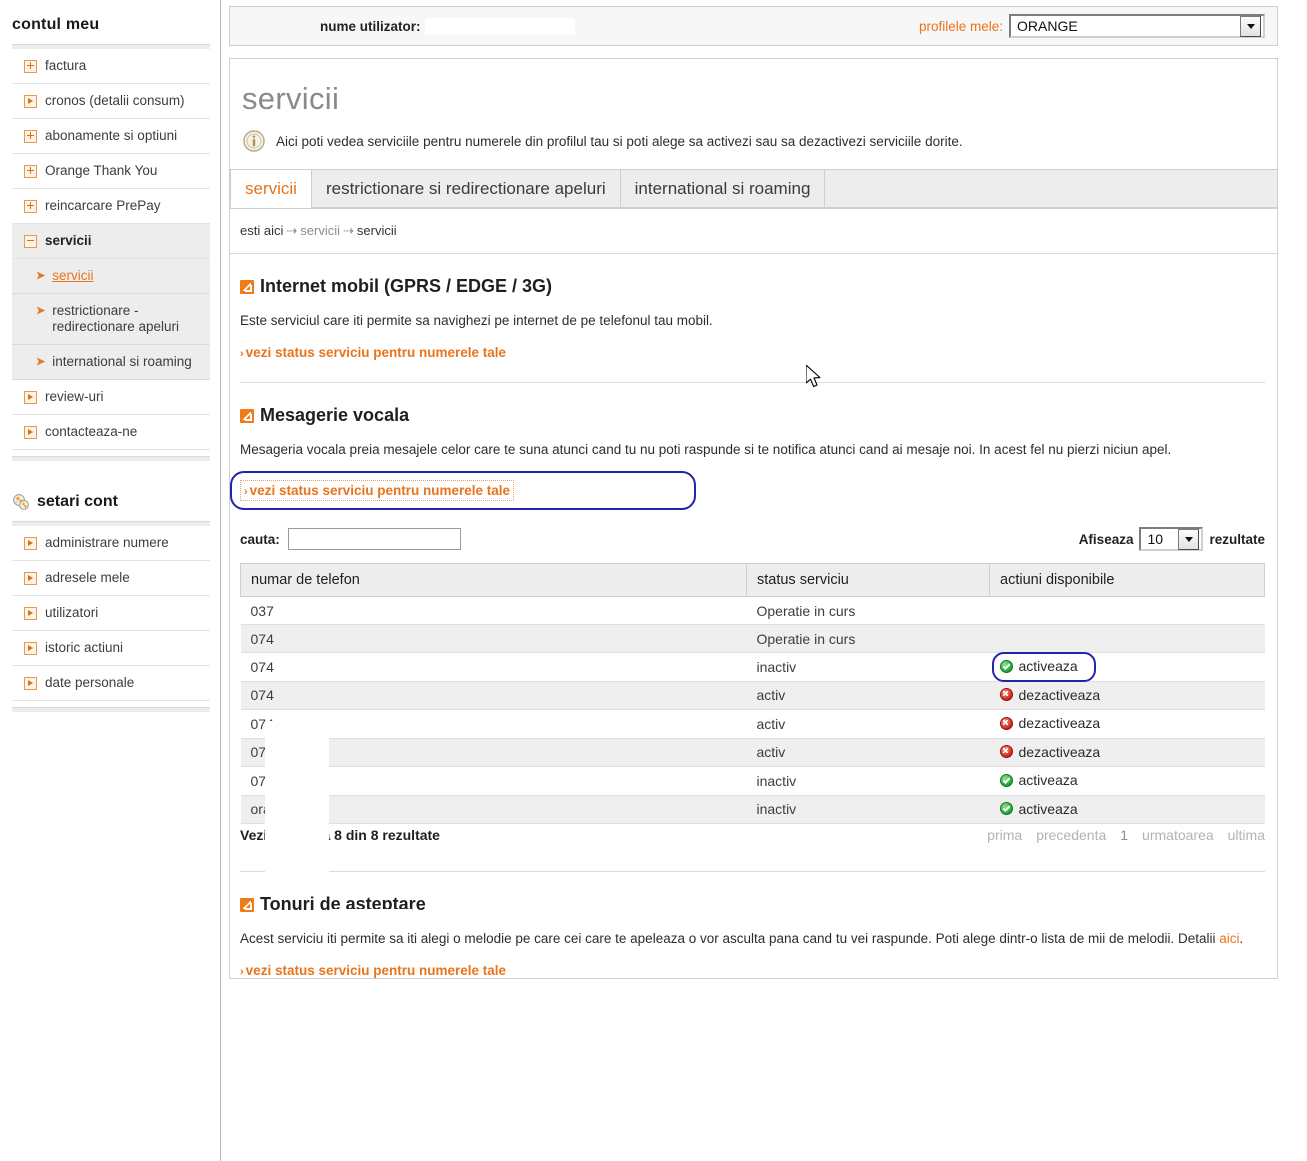 The image size is (1307, 1161). I want to click on pager-first: prima, so click(1004, 835).